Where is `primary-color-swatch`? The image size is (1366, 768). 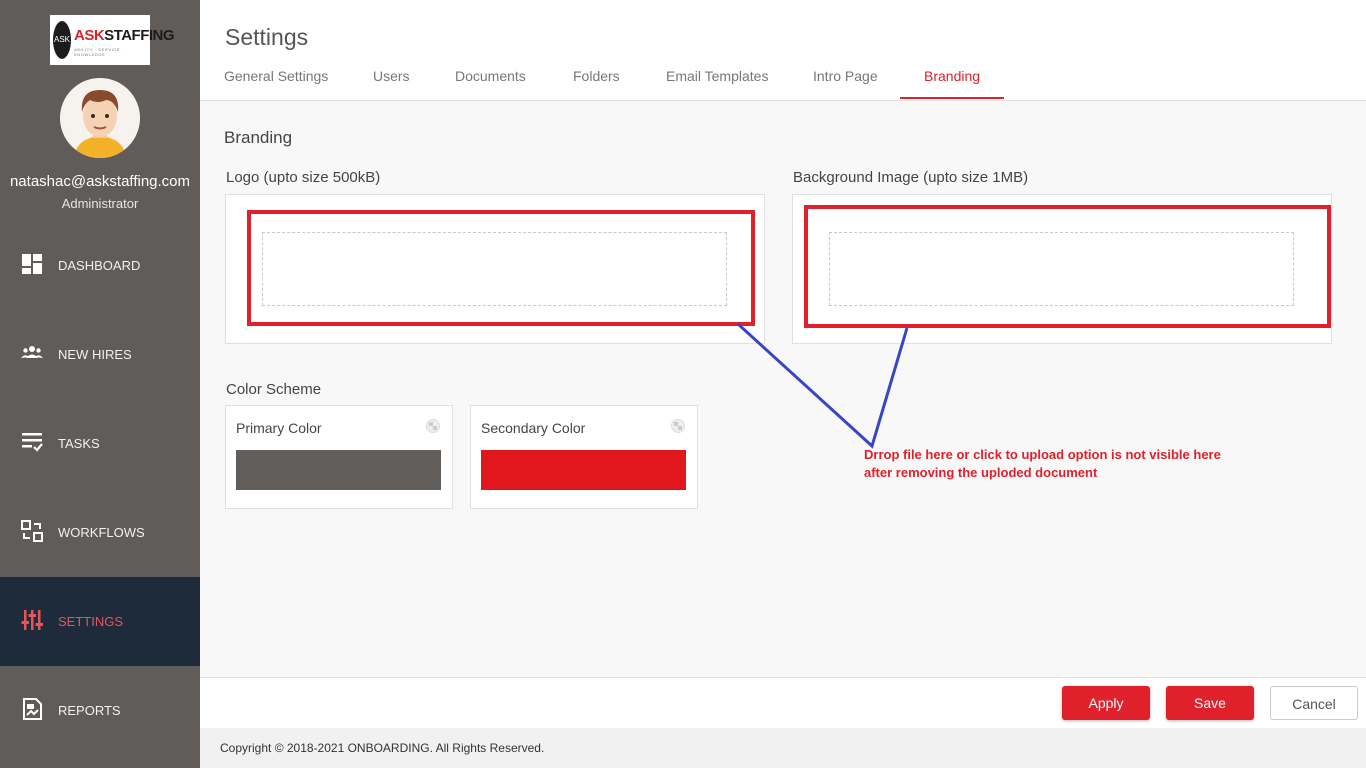
primary-color-swatch is located at coordinates (338, 470).